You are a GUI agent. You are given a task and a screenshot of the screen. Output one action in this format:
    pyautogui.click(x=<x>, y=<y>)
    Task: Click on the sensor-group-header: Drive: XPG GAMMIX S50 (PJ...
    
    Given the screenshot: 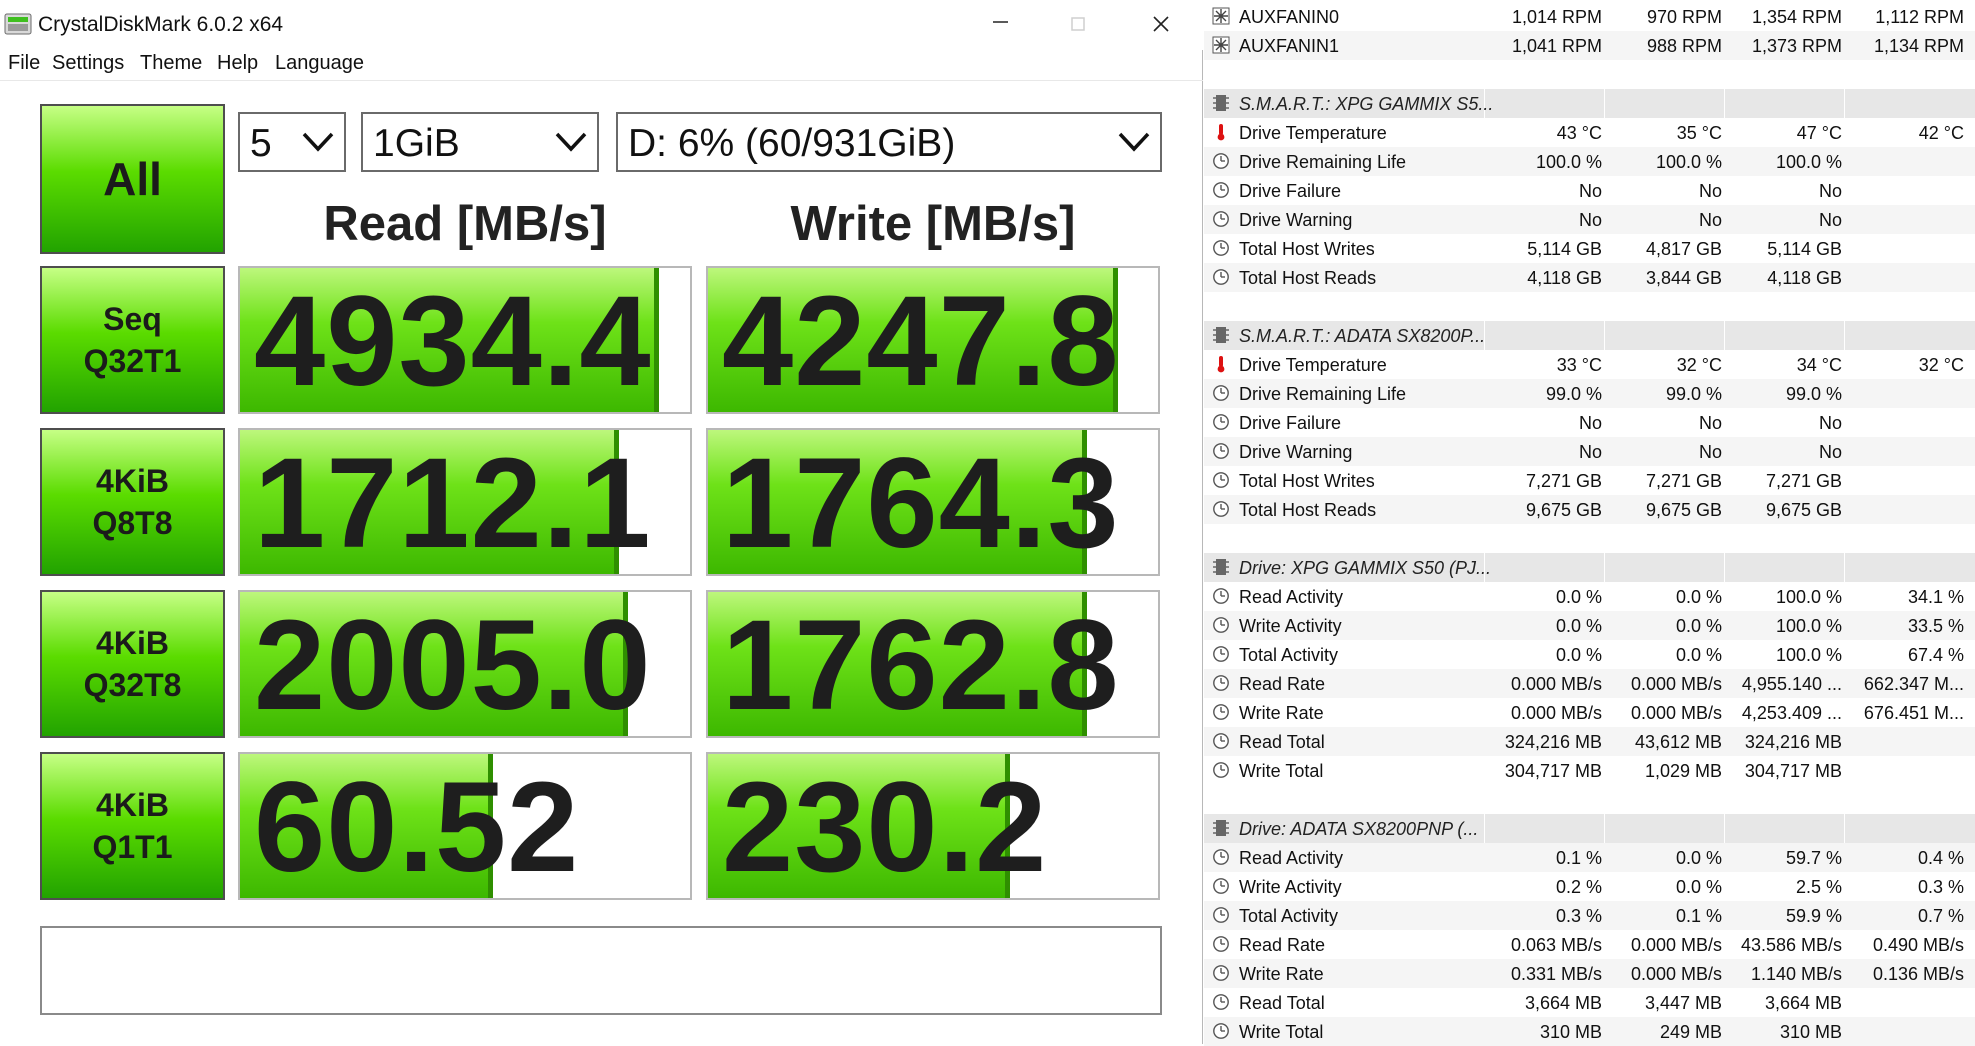 What is the action you would take?
    pyautogui.click(x=1589, y=567)
    